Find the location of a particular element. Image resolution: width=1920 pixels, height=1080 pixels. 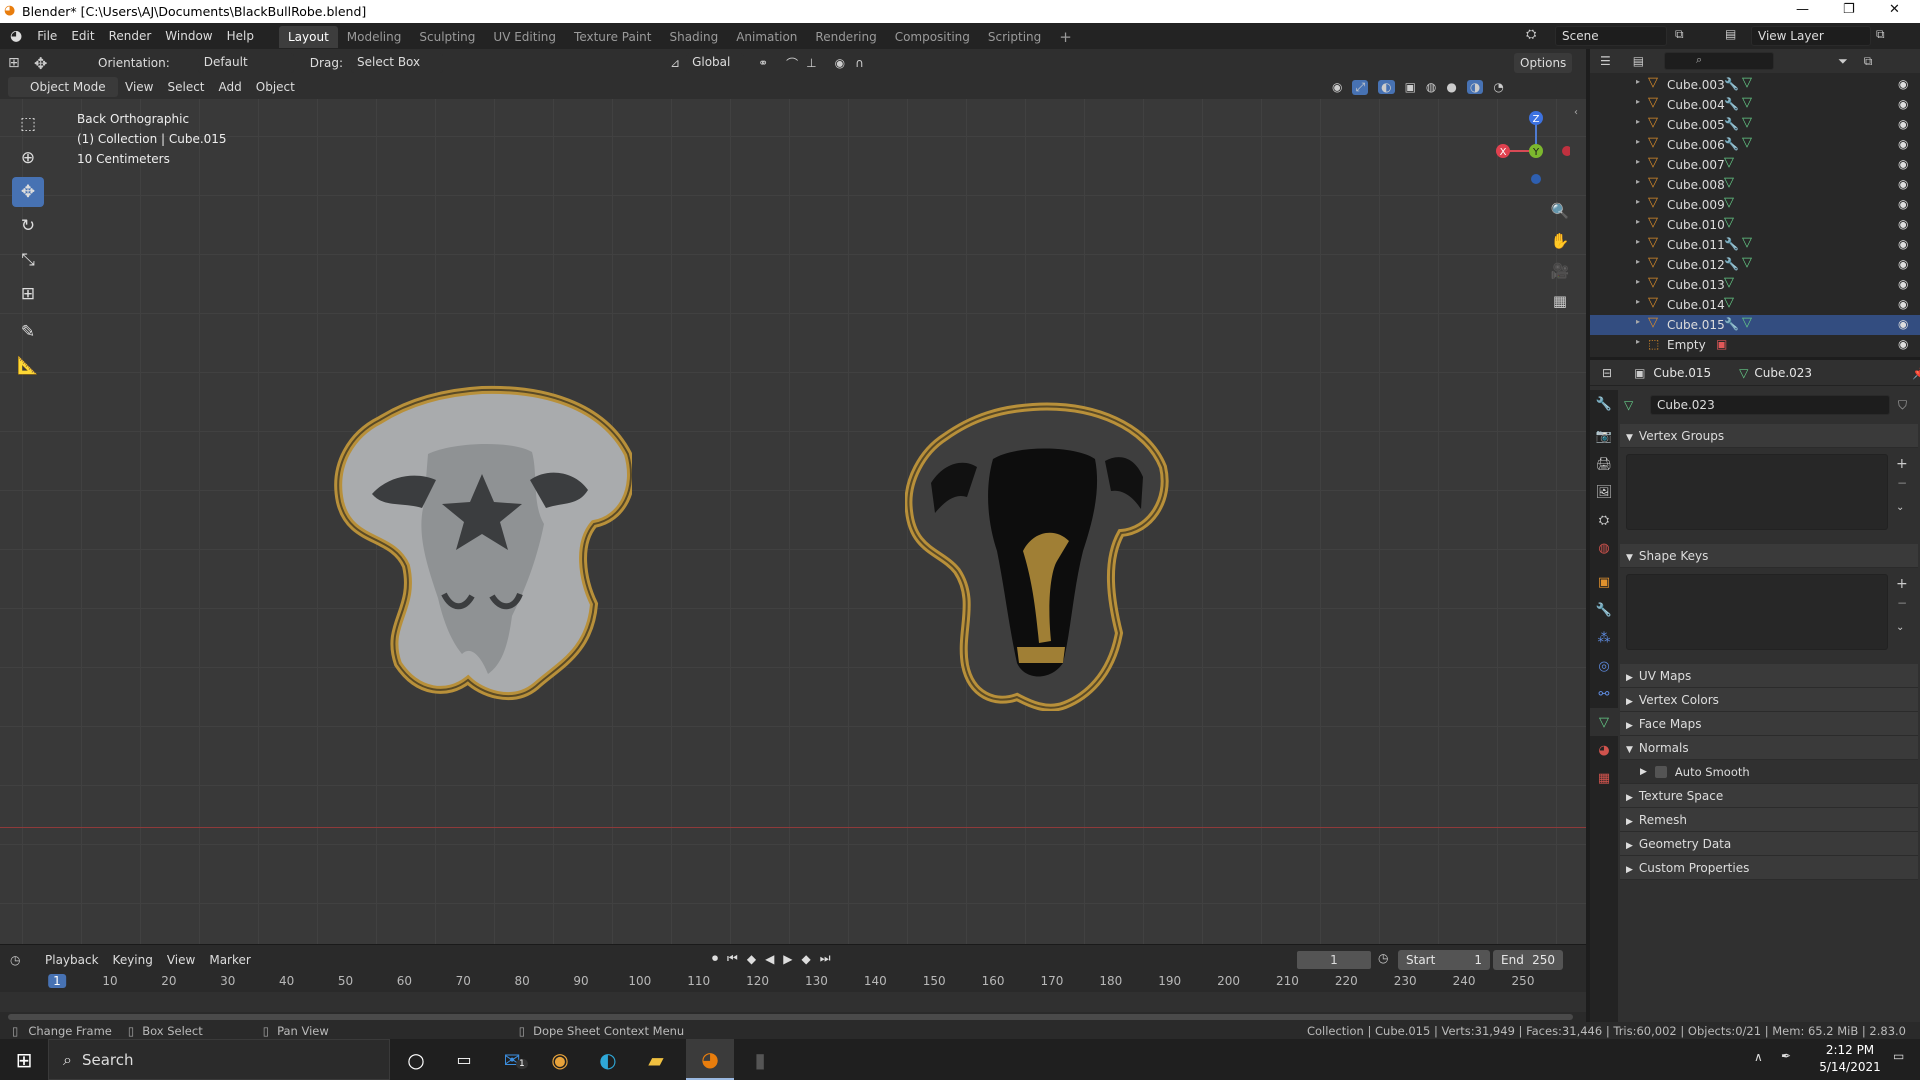

viewport-menu-object: Object is located at coordinates (275, 87).